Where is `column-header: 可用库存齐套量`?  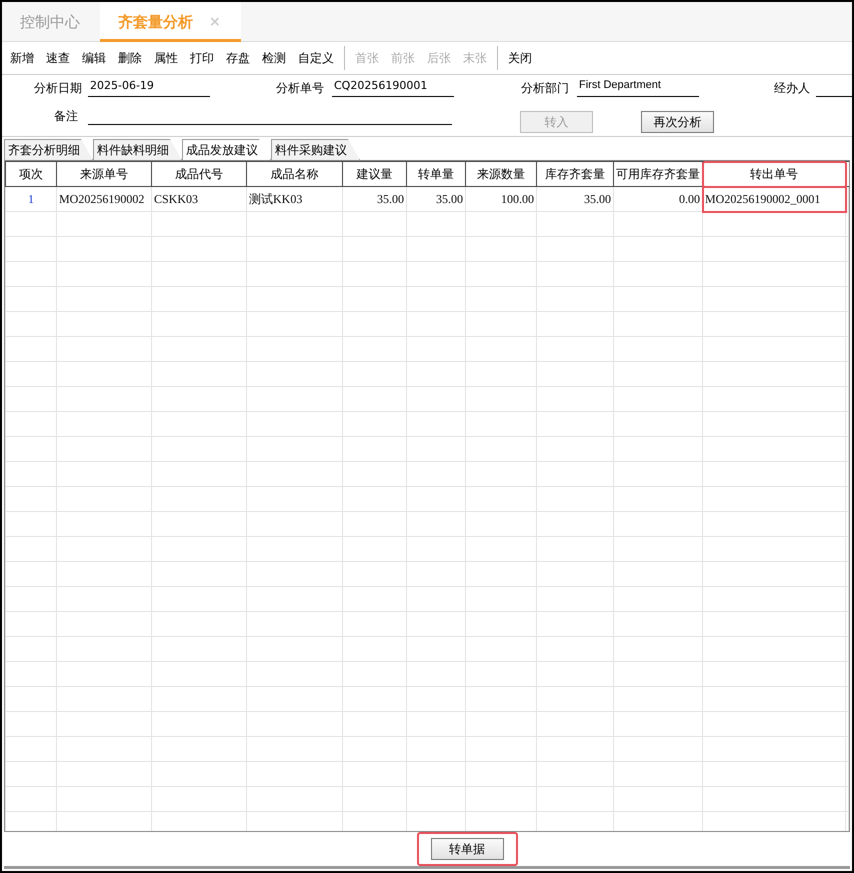
column-header: 可用库存齐套量 is located at coordinates (658, 174).